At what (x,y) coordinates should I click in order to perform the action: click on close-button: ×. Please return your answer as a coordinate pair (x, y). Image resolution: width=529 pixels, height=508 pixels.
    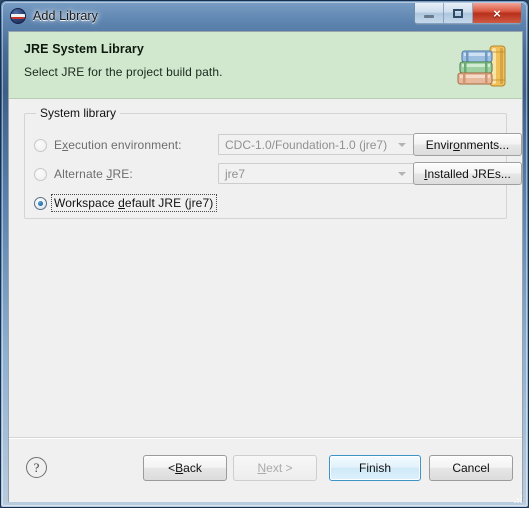
    Looking at the image, I should click on (497, 13).